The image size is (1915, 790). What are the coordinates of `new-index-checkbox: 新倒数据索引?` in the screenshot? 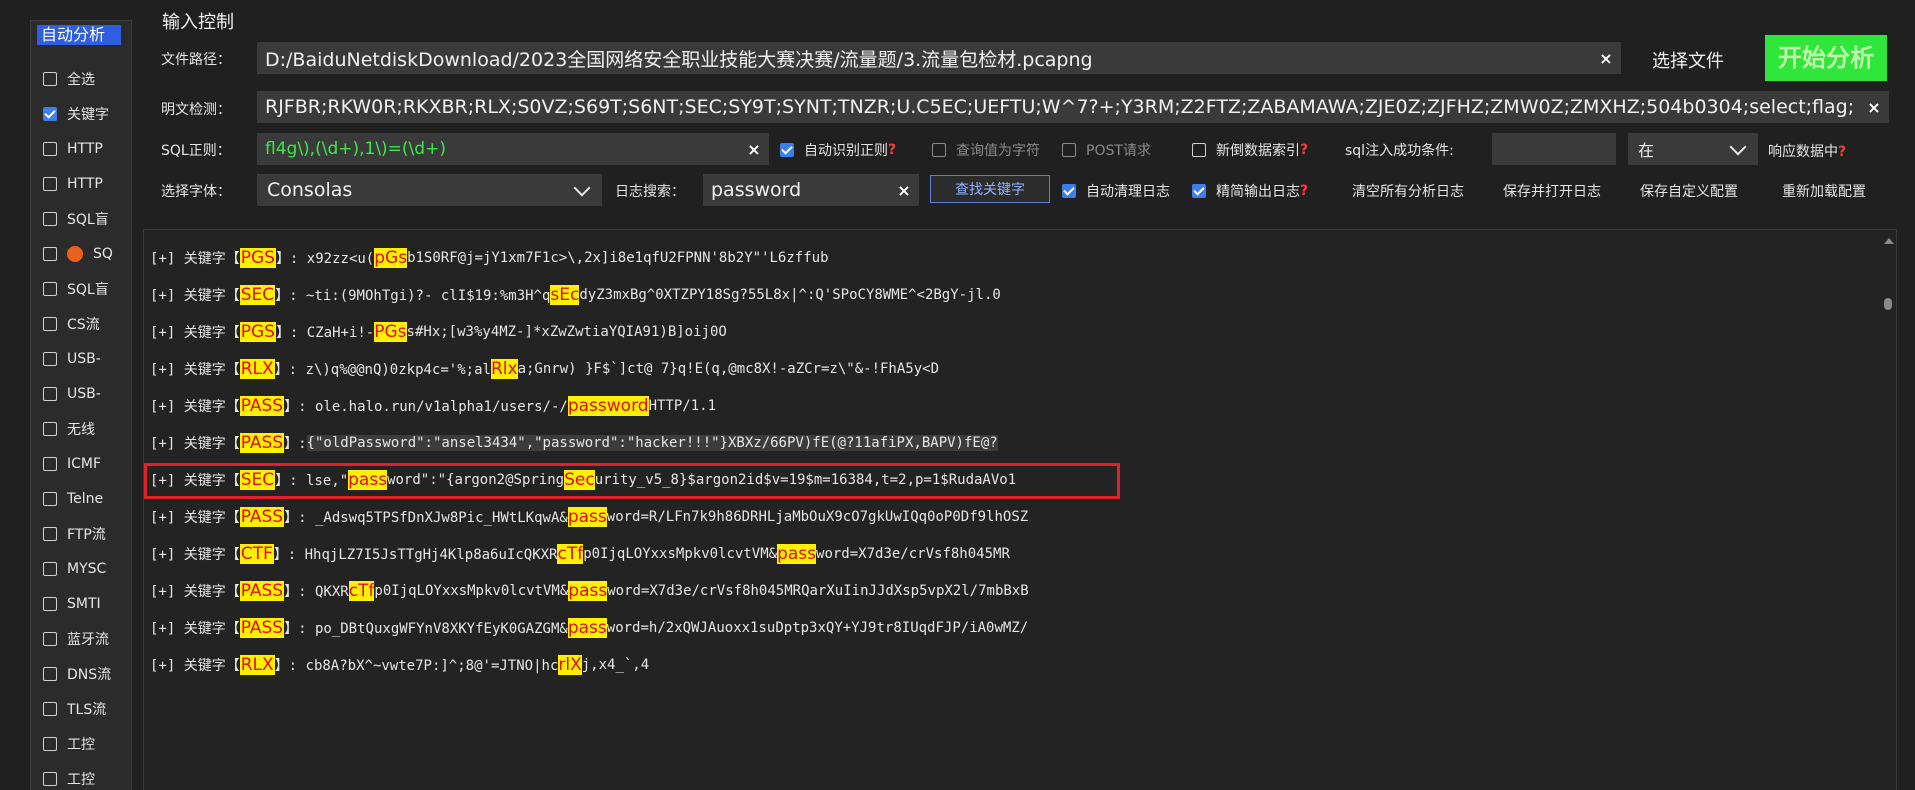 It's located at (1250, 150).